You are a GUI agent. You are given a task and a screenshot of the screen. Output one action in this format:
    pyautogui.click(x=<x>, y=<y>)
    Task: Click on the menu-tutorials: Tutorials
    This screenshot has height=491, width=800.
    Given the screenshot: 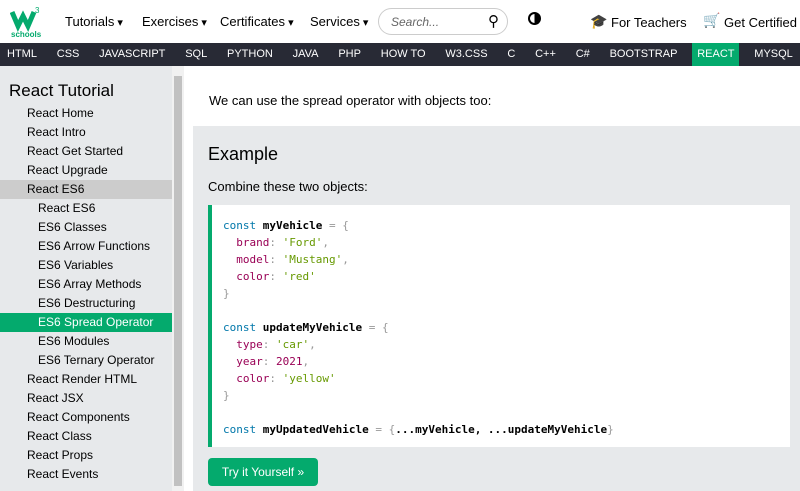 What is the action you would take?
    pyautogui.click(x=94, y=21)
    